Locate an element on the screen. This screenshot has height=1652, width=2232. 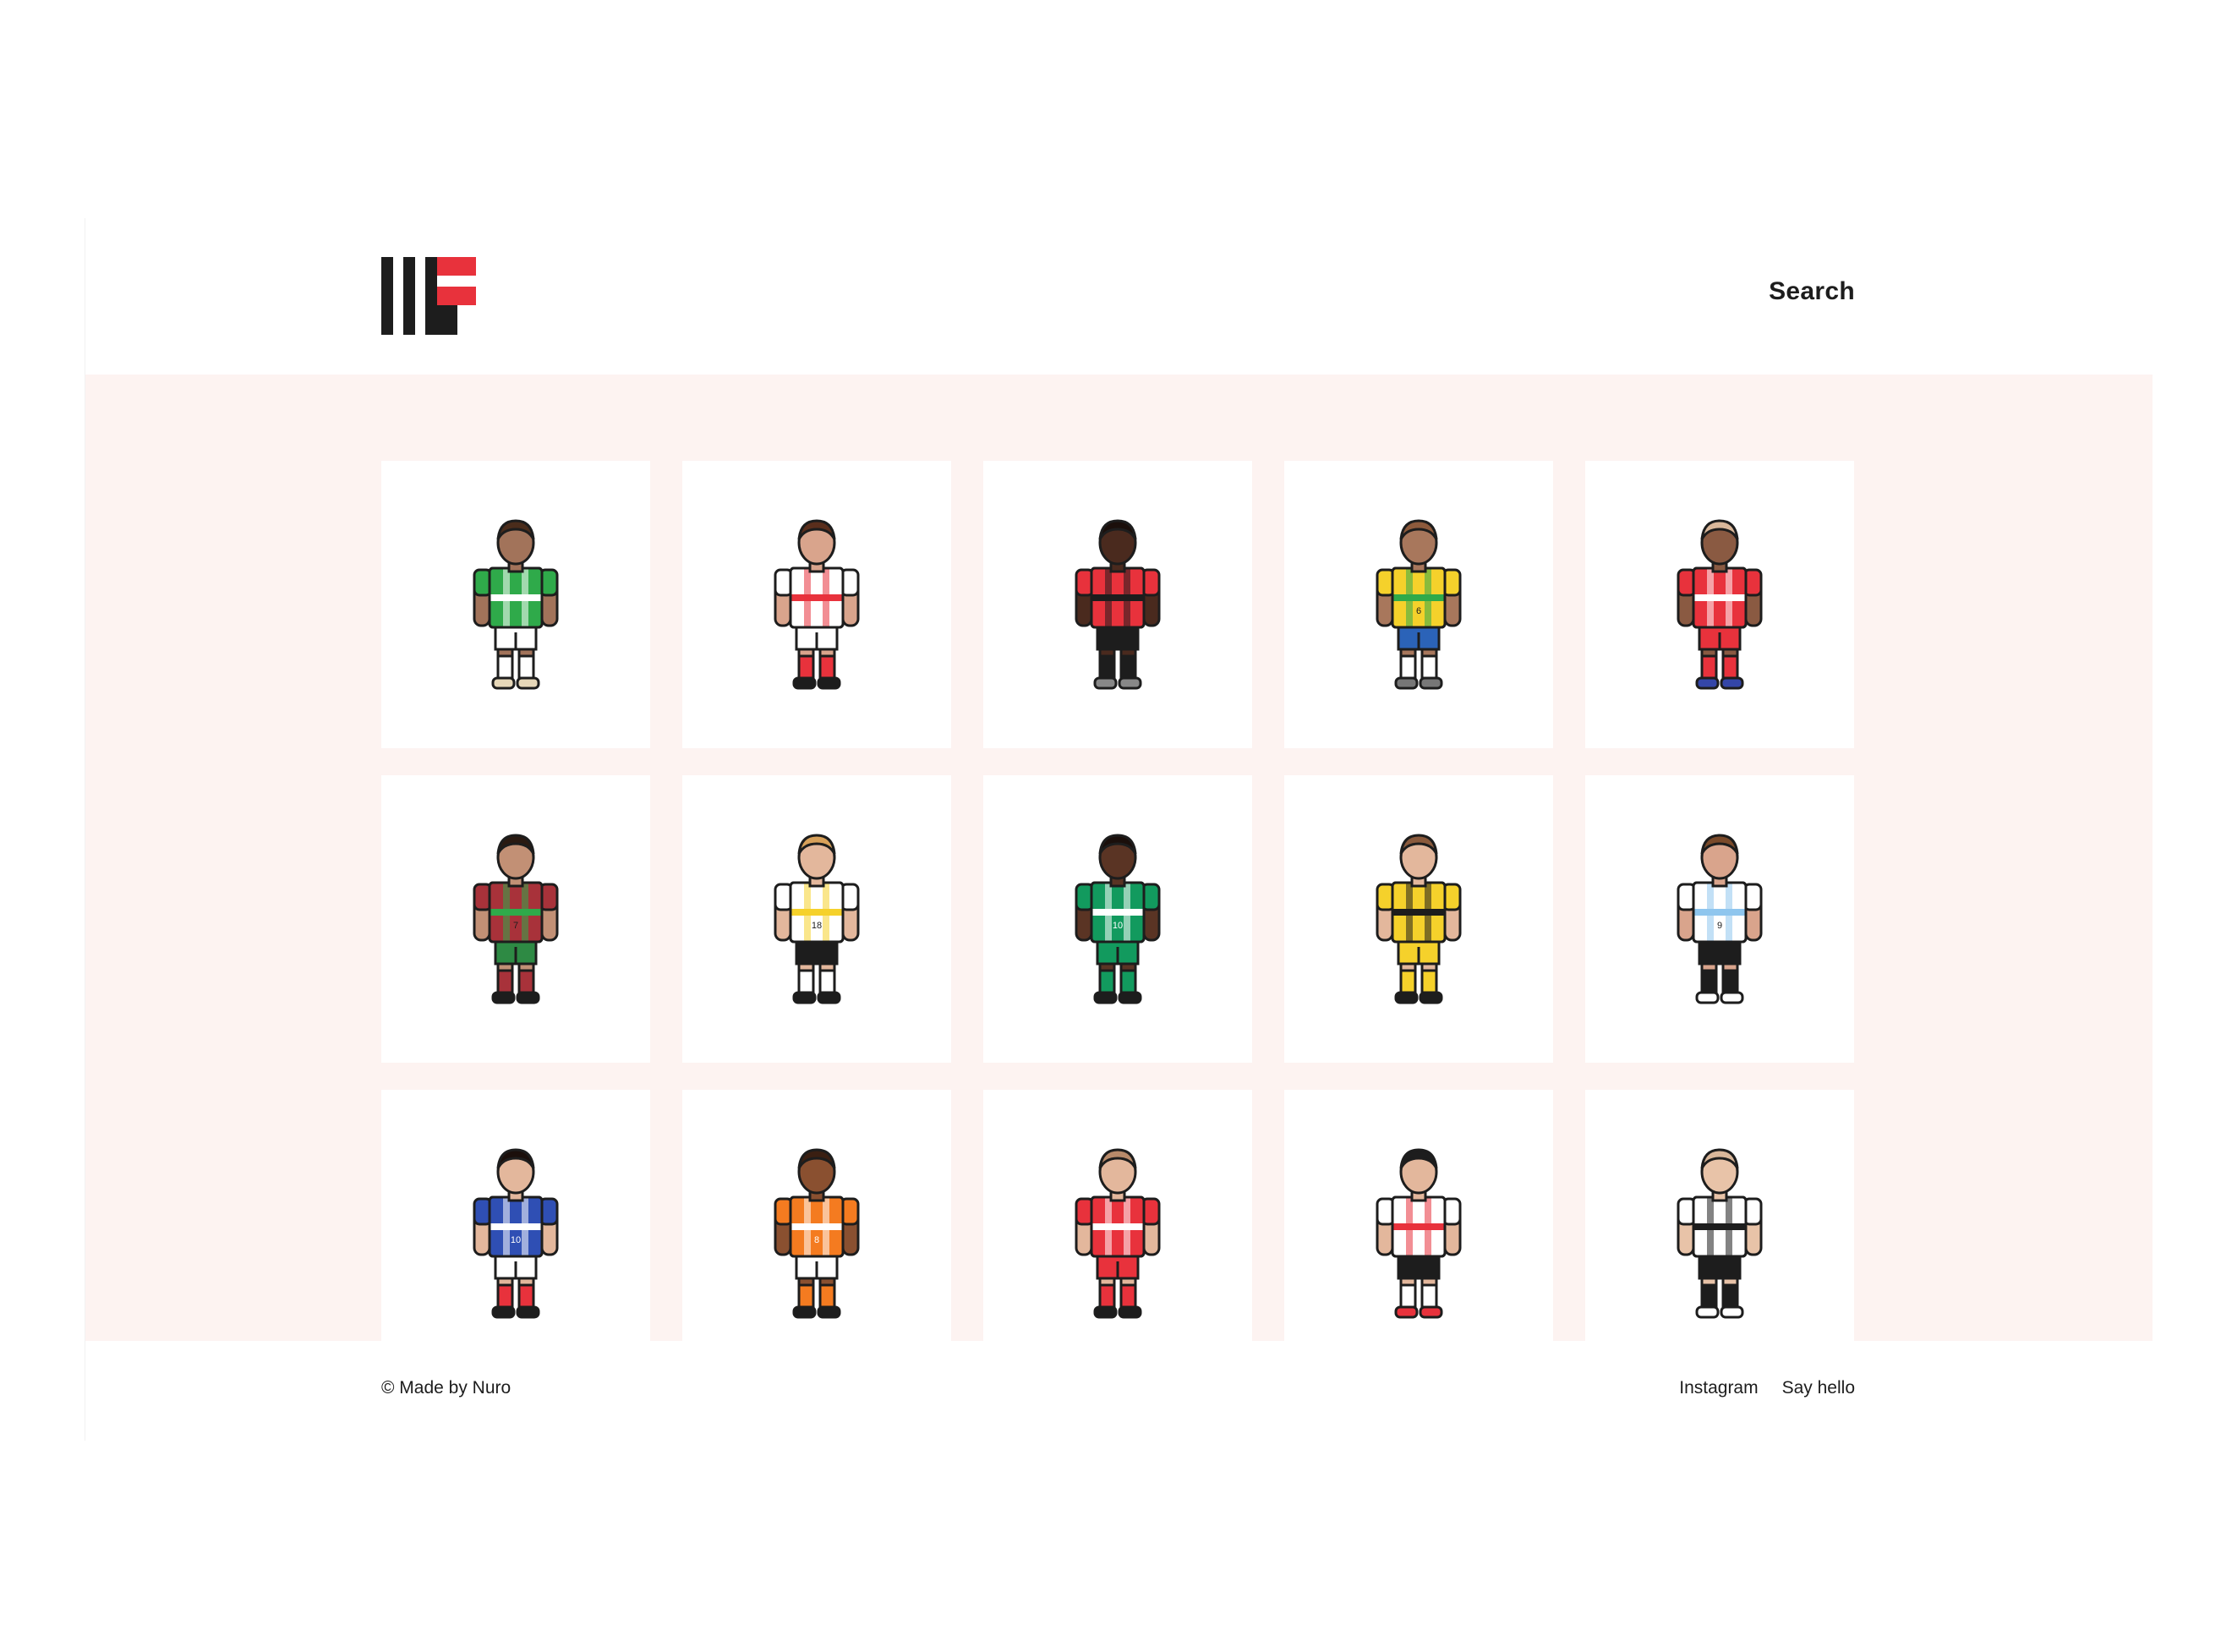
svg-text: 8 is located at coordinates (816, 1240).